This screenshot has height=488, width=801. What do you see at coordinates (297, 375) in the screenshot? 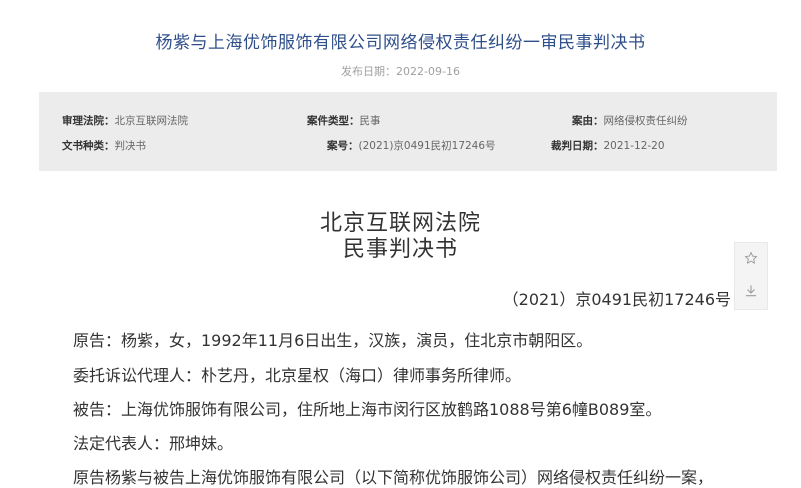
I see `paragraph-agent: 委托诉讼代理人：朴艺丹，北京星权（海口）律师事务所律师。` at bounding box center [297, 375].